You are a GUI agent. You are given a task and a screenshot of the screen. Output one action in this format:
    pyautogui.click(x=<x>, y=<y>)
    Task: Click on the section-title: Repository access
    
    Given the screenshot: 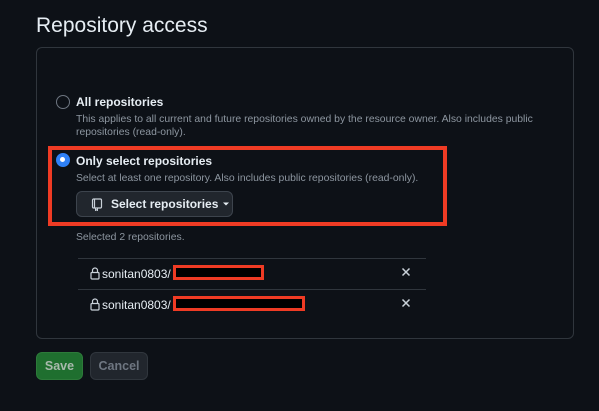 What is the action you would take?
    pyautogui.click(x=122, y=25)
    